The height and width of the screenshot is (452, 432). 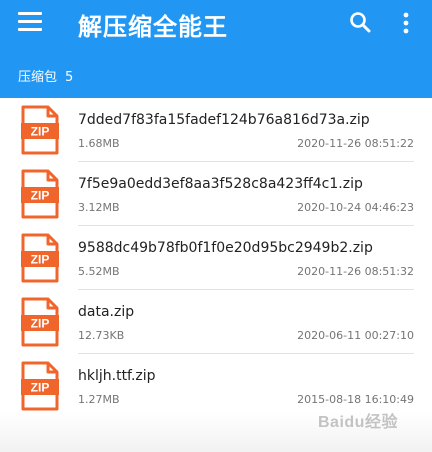 I want to click on file-date: 2020-11-26 08:51:22, so click(x=355, y=143).